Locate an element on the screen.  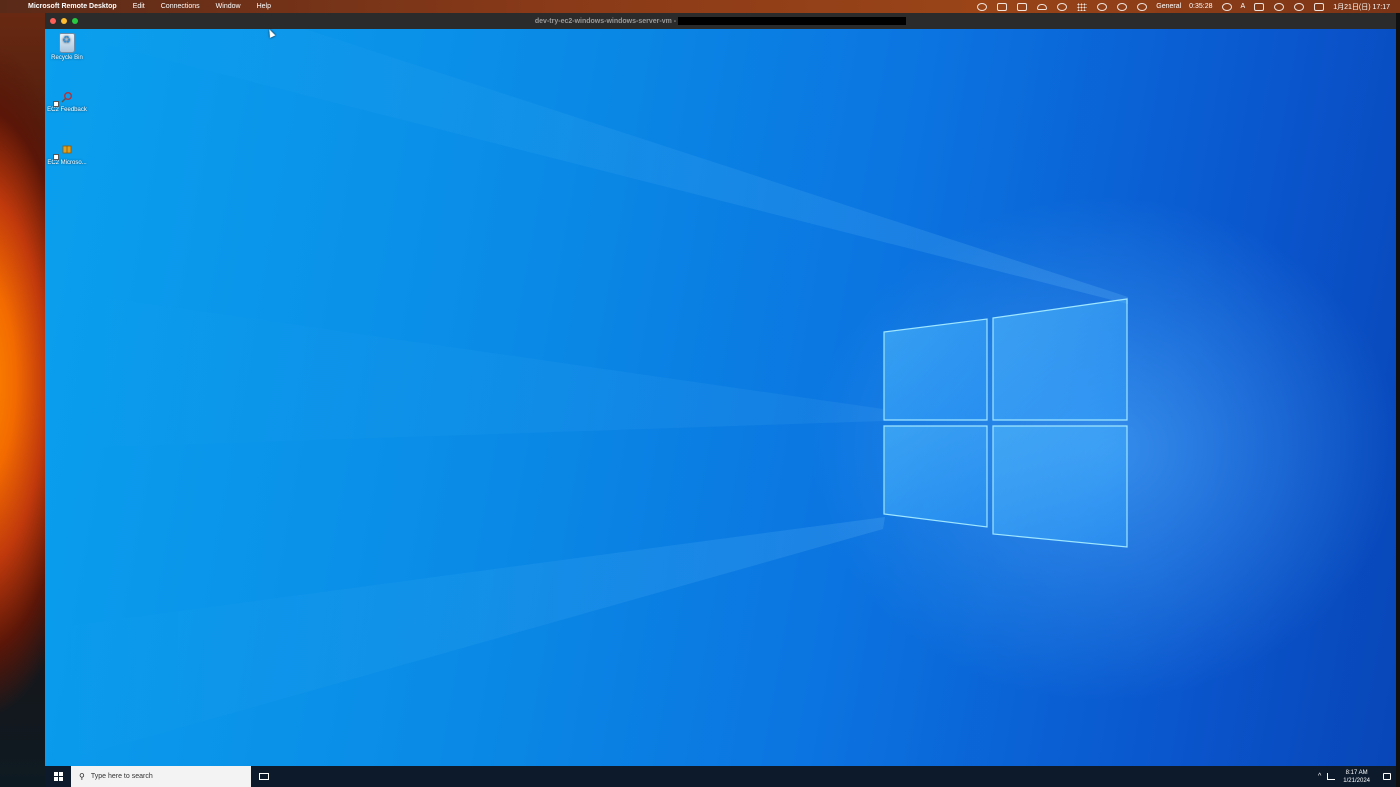
calendar-status-icon is located at coordinates (1002, 6).